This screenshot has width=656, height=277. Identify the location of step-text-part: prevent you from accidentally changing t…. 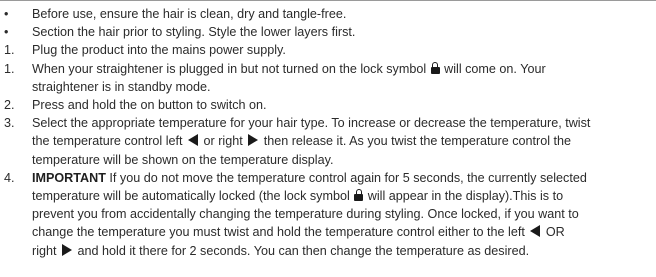
(305, 214).